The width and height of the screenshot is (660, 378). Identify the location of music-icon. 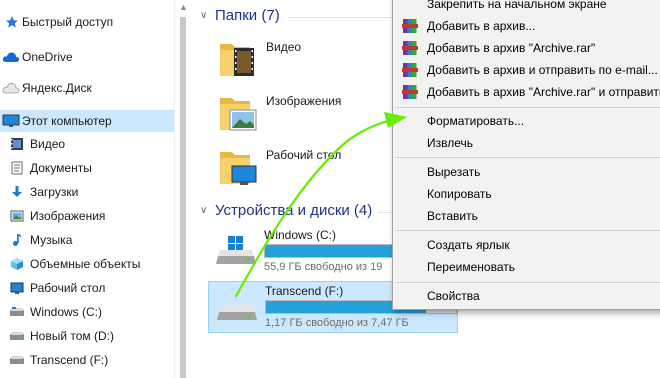
(17, 240).